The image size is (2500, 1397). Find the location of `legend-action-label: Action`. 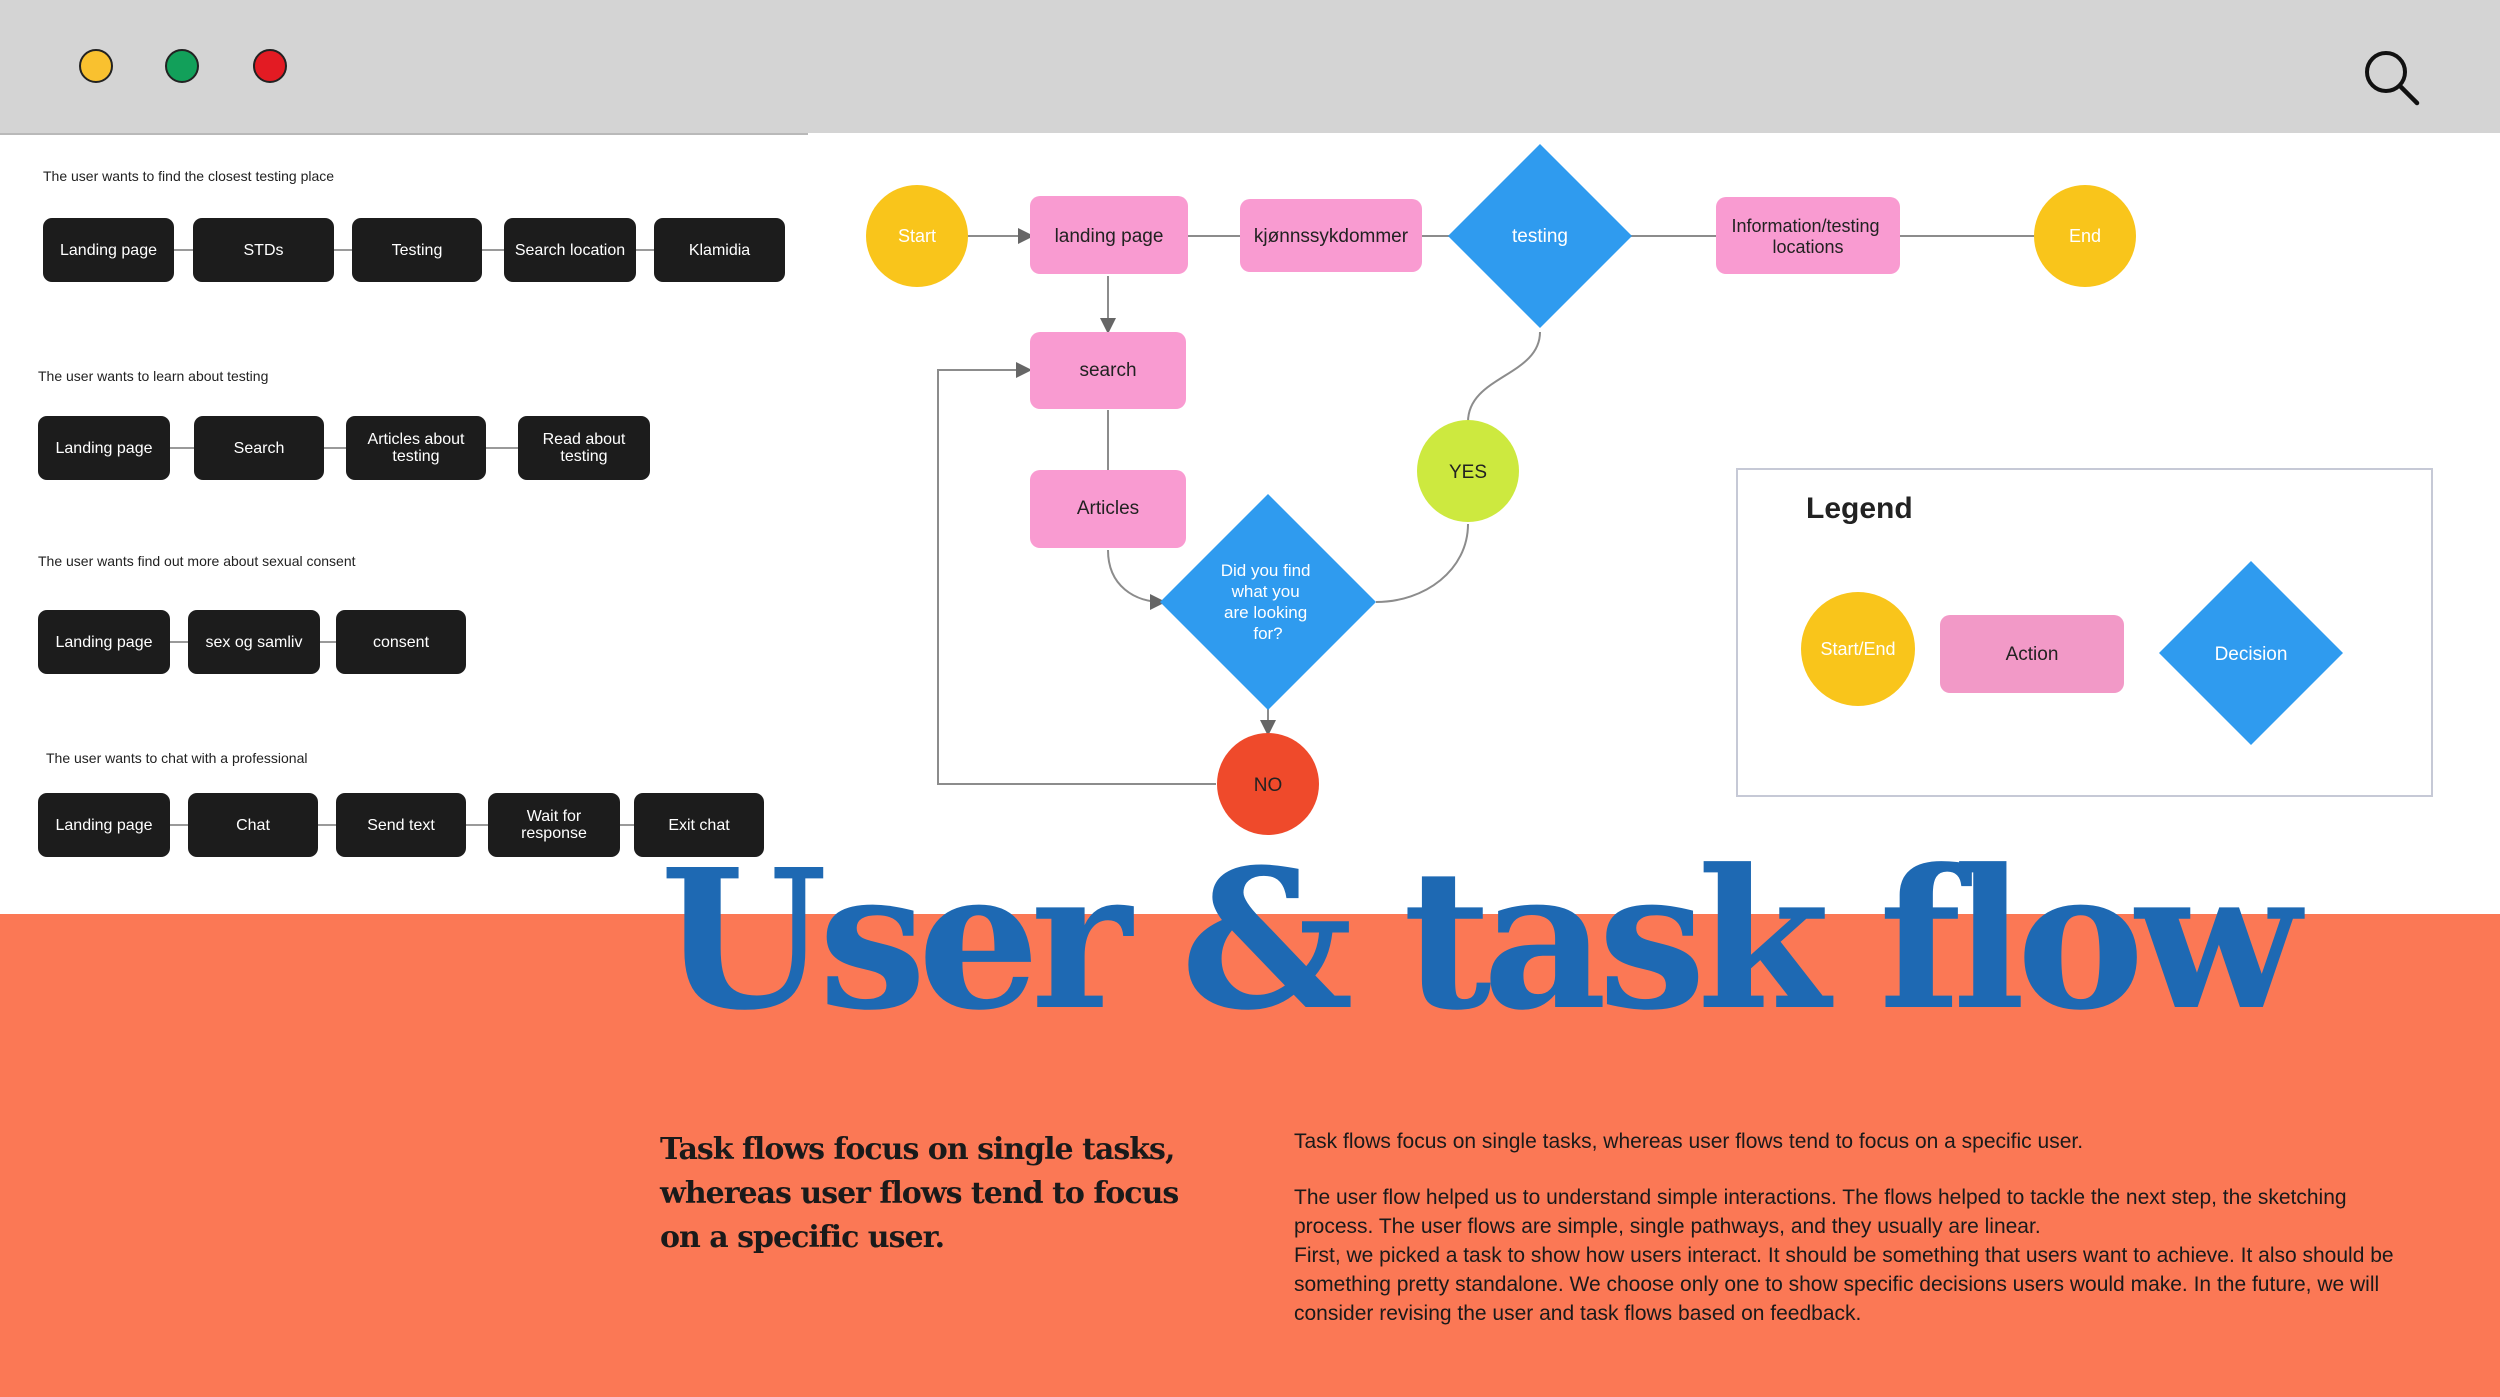

legend-action-label: Action is located at coordinates (2032, 654).